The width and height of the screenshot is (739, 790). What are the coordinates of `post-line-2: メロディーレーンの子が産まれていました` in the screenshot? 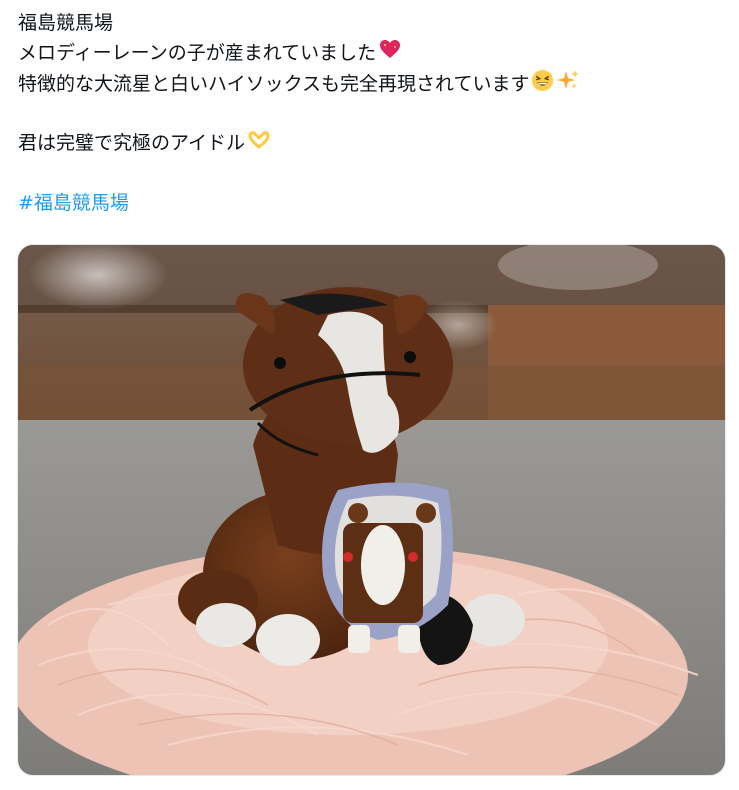 It's located at (373, 53).